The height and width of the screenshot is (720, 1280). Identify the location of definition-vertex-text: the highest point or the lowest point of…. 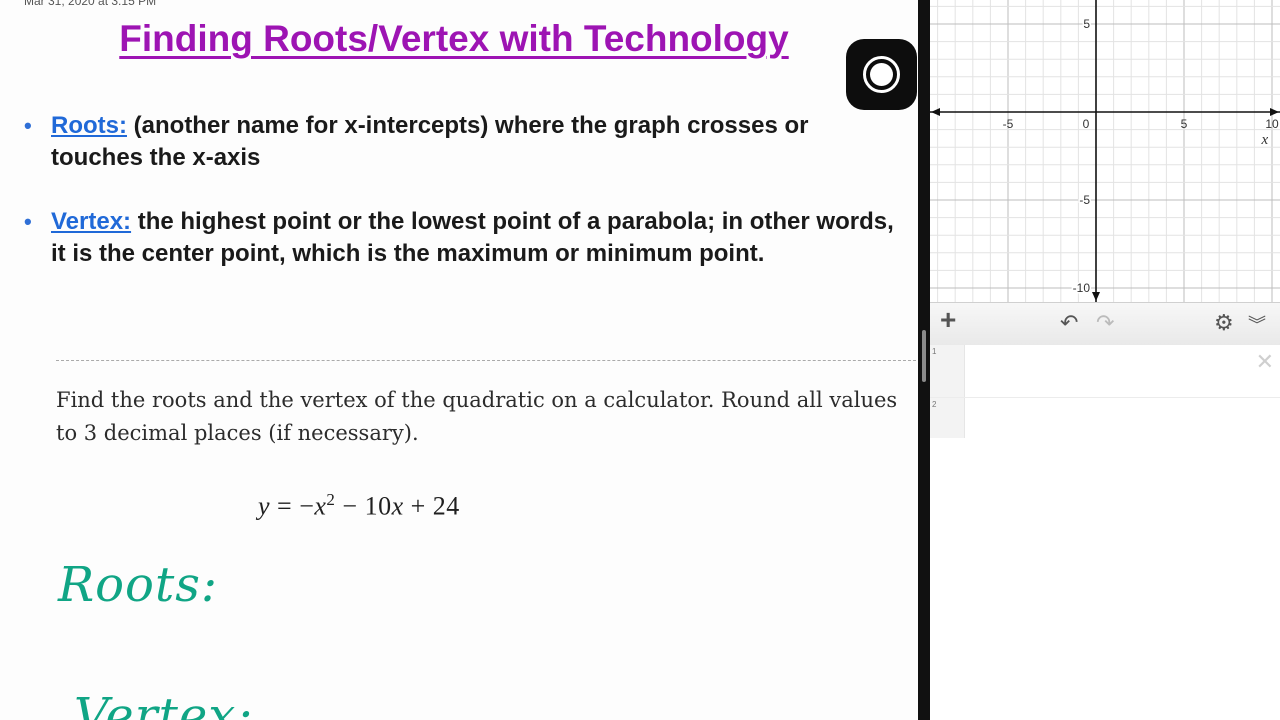
(472, 237).